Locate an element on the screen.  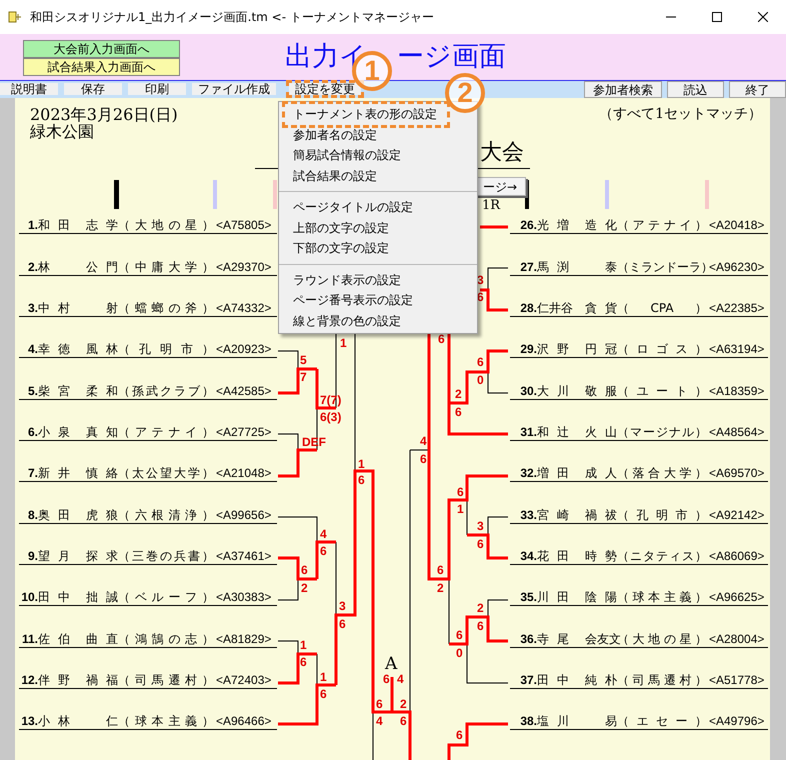
event-date: 2023年3月26日(日) is located at coordinates (104, 114).